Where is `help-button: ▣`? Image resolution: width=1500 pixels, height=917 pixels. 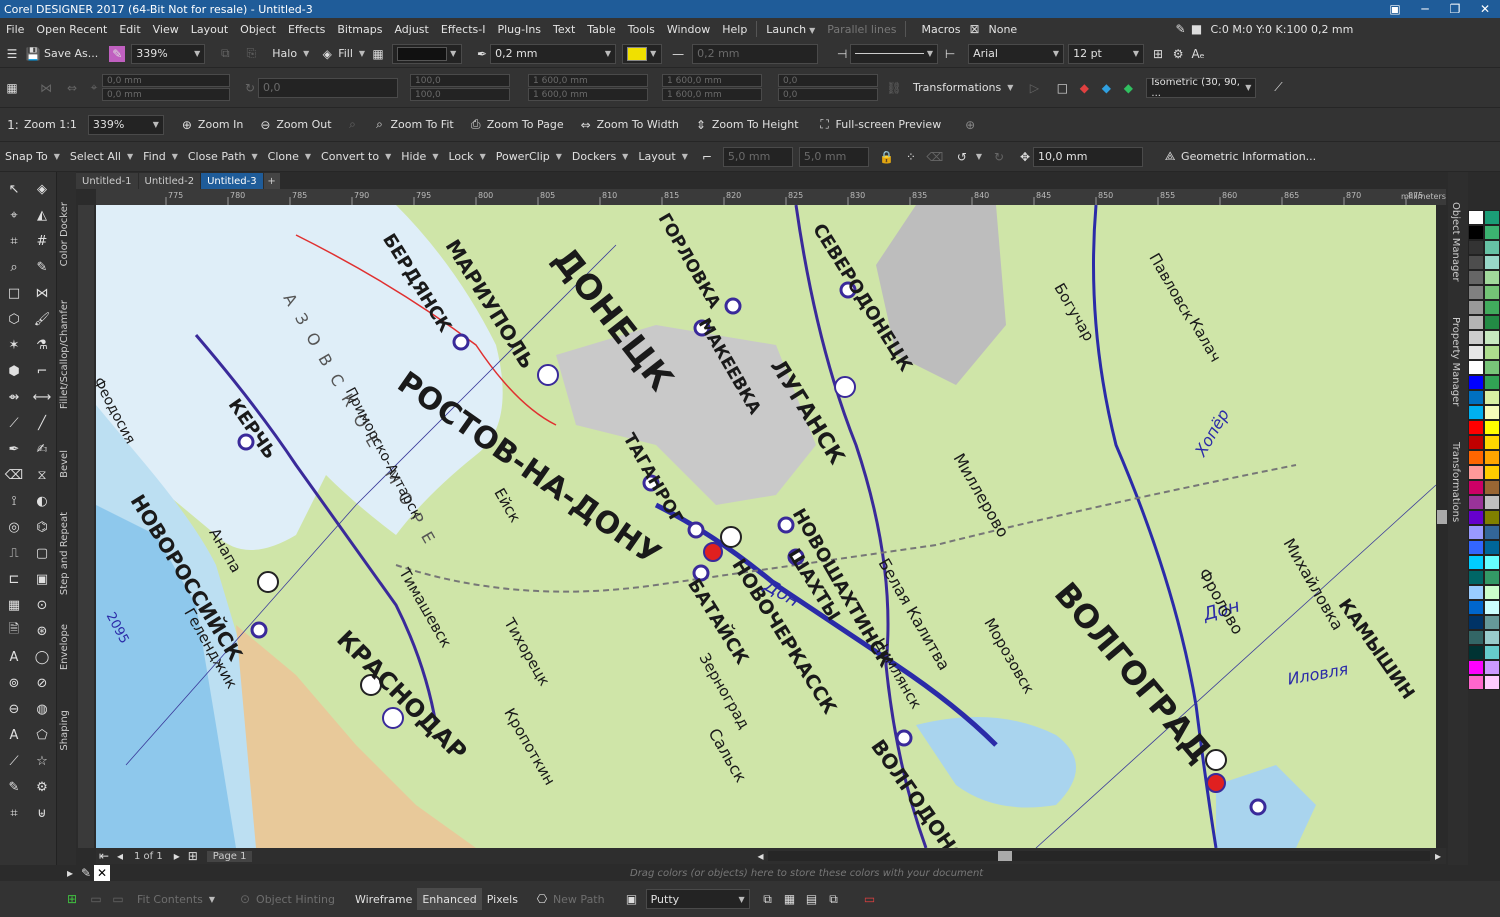 help-button: ▣ is located at coordinates (1395, 9).